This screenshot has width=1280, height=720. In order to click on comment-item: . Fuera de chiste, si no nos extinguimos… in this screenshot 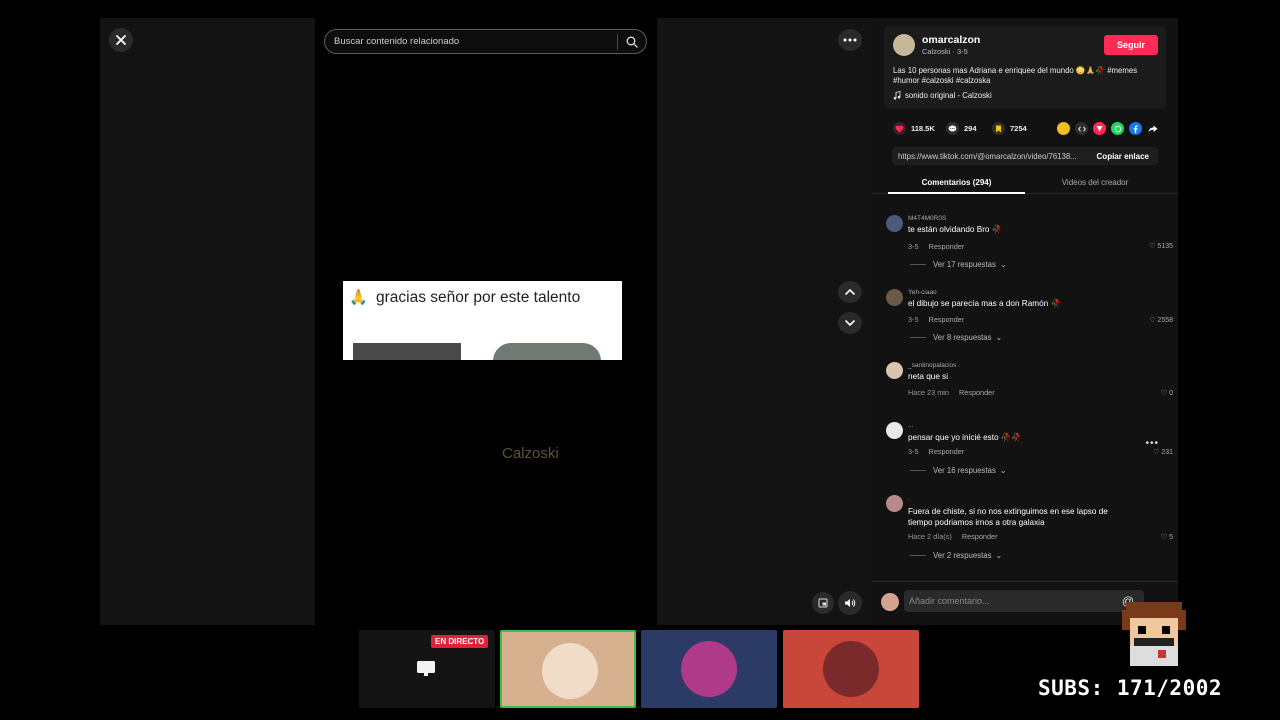, I will do `click(1029, 529)`.